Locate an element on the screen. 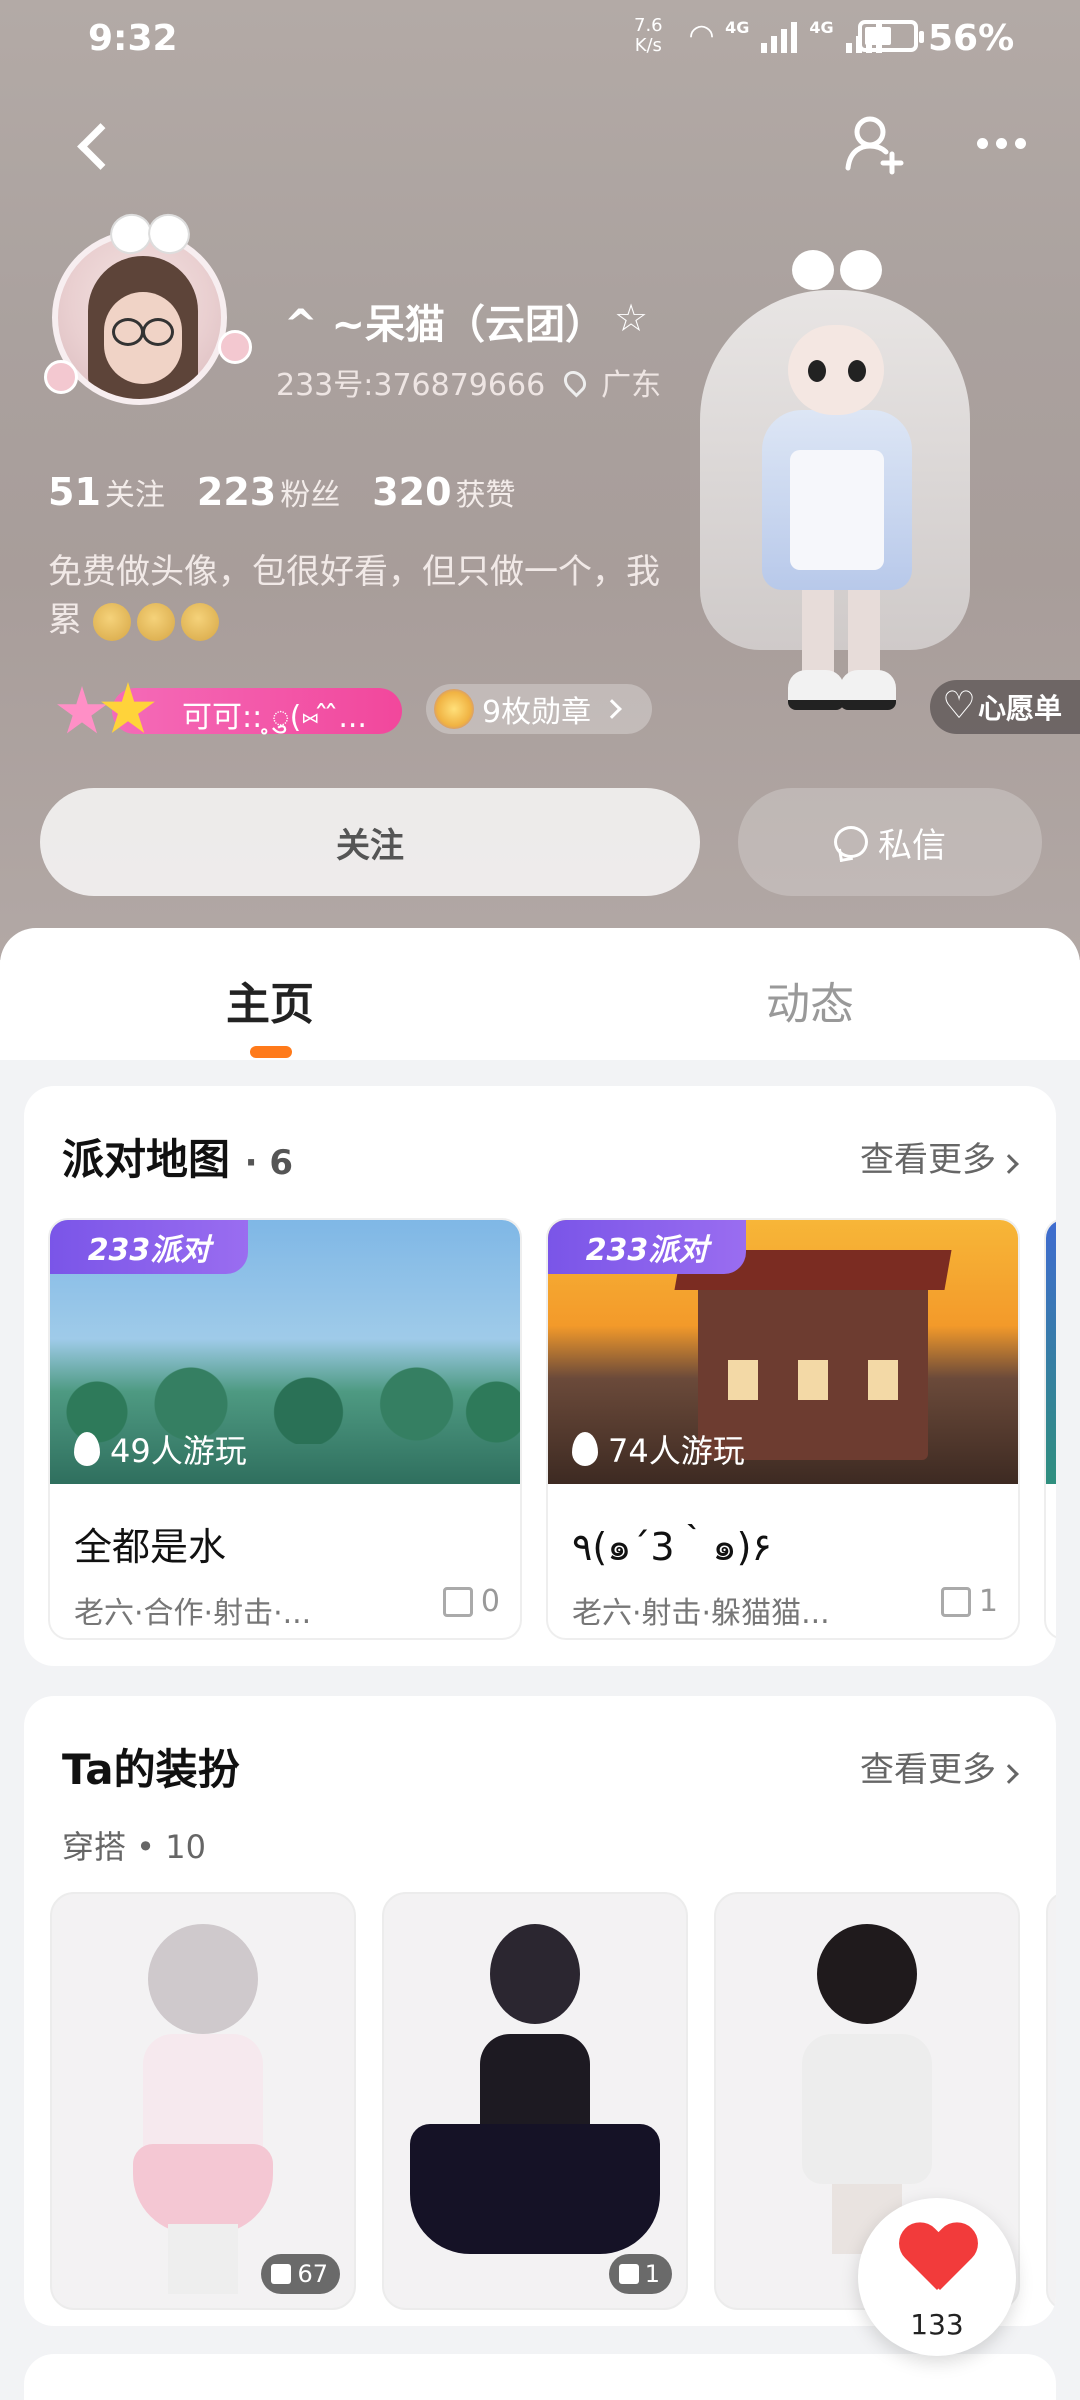 This screenshot has height=2400, width=1080. outfit-card is located at coordinates (1051, 2101).